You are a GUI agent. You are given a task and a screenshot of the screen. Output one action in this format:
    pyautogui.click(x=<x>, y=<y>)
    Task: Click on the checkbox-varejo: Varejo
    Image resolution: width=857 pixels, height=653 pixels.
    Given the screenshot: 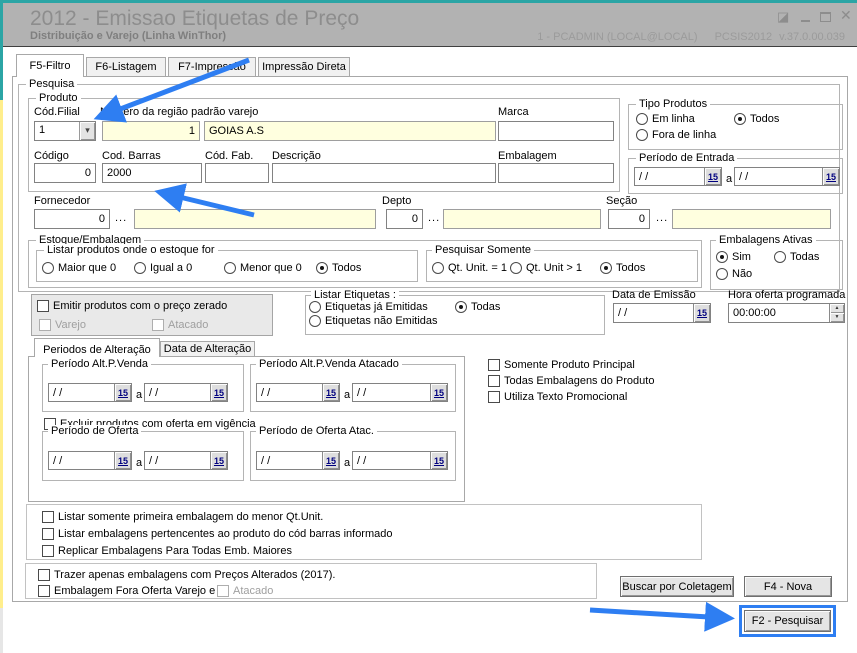 What is the action you would take?
    pyautogui.click(x=62, y=324)
    